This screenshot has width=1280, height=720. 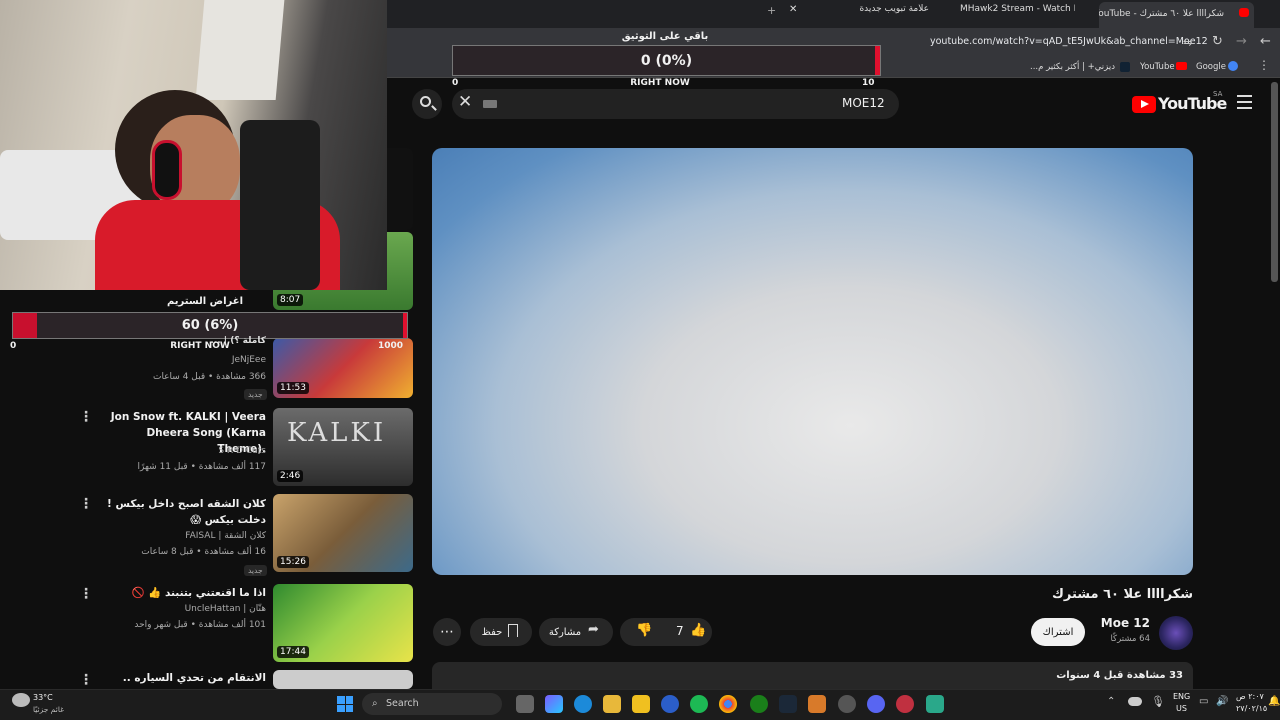 I want to click on windows-start-icon, so click(x=345, y=704).